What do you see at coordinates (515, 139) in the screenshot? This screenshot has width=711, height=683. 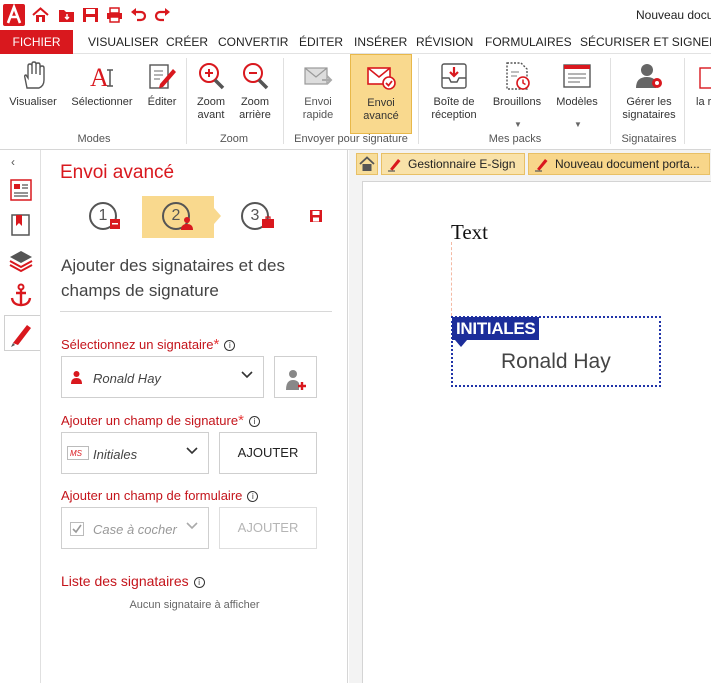 I see `group-label-mes-packs: Mes packs` at bounding box center [515, 139].